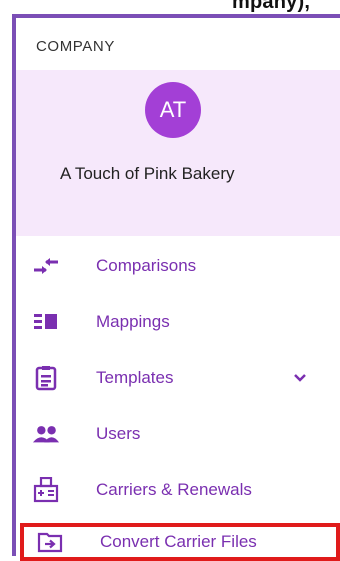 Image resolution: width=340 pixels, height=561 pixels. What do you see at coordinates (135, 377) in the screenshot?
I see `sidebar-item-label: Templates` at bounding box center [135, 377].